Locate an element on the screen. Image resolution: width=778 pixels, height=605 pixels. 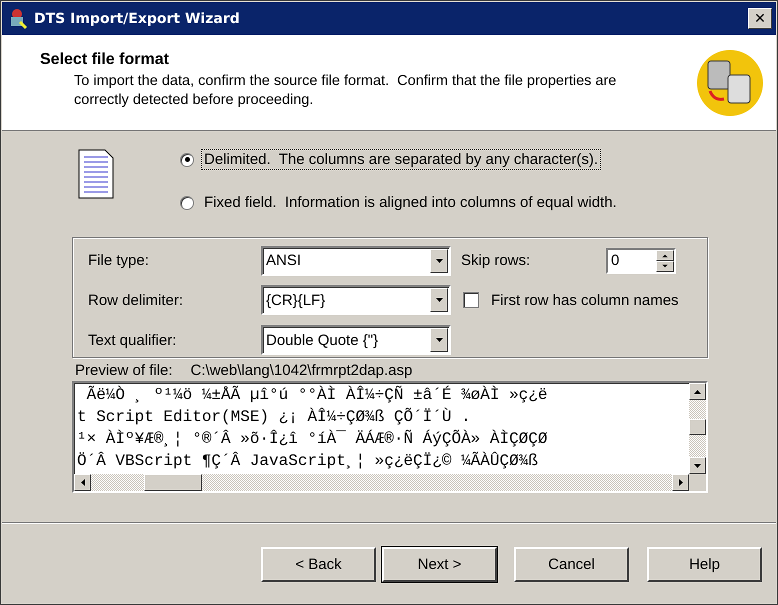
row-delimiter-label: Row delimiter: is located at coordinates (136, 300).